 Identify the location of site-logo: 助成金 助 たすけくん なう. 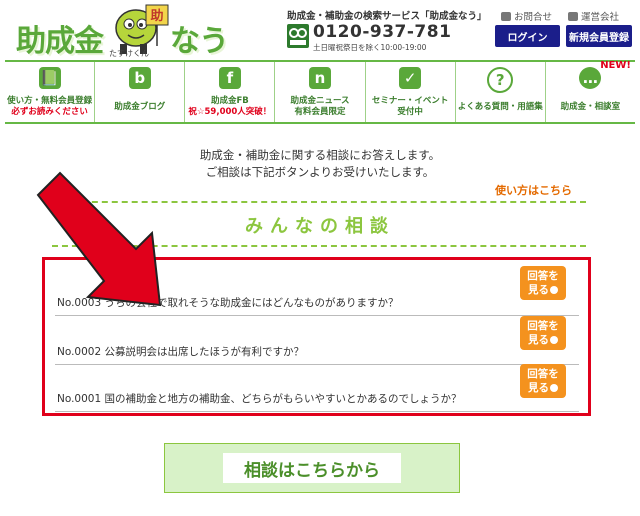
(149, 31).